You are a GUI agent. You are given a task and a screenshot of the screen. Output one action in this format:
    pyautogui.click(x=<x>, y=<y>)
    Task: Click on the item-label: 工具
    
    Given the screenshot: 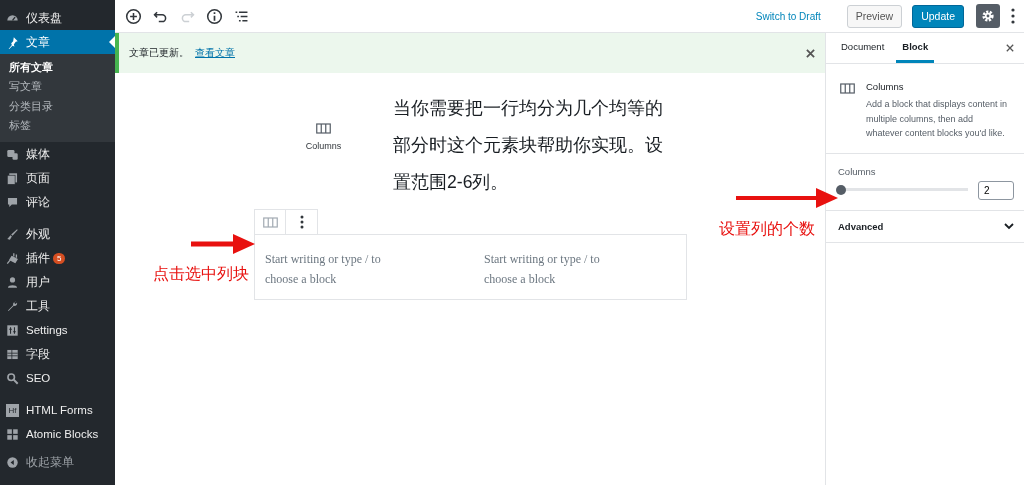 What is the action you would take?
    pyautogui.click(x=38, y=306)
    